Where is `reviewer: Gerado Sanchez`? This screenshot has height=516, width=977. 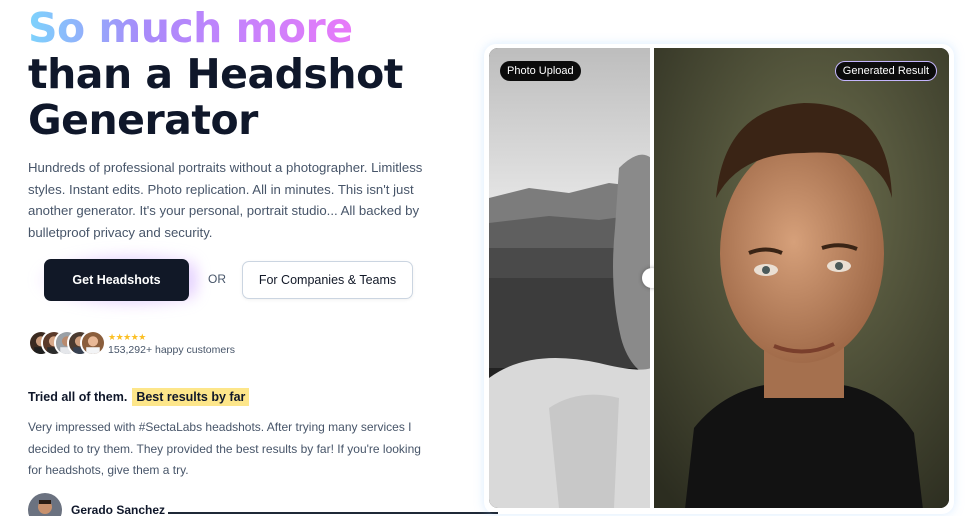 reviewer: Gerado Sanchez is located at coordinates (96, 503).